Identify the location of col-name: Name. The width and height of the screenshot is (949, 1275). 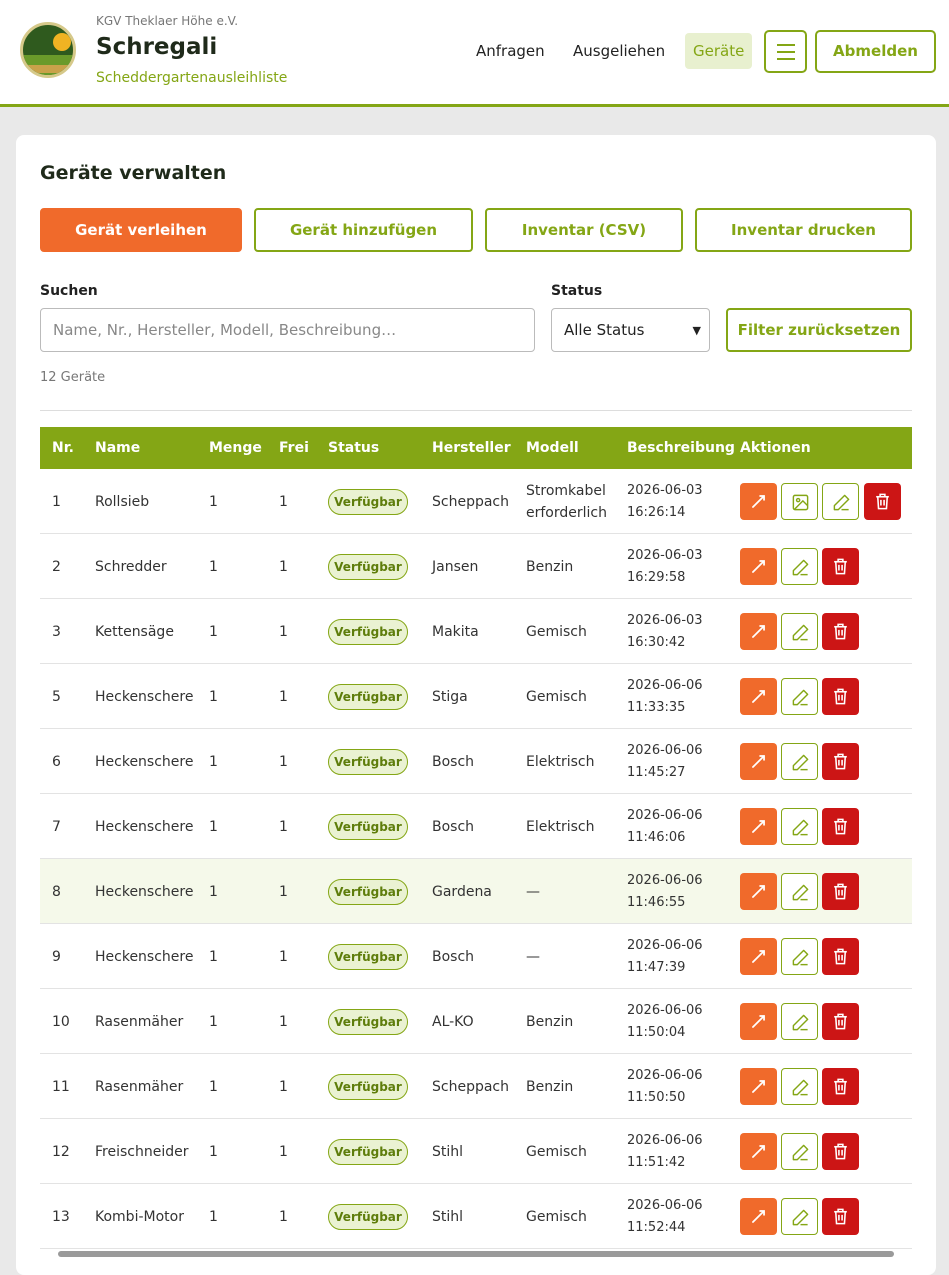
(117, 448).